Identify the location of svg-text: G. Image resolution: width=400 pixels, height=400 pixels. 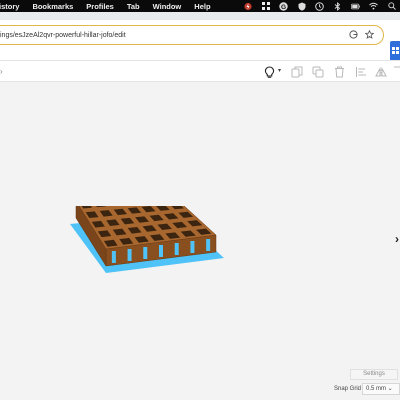
(283, 6).